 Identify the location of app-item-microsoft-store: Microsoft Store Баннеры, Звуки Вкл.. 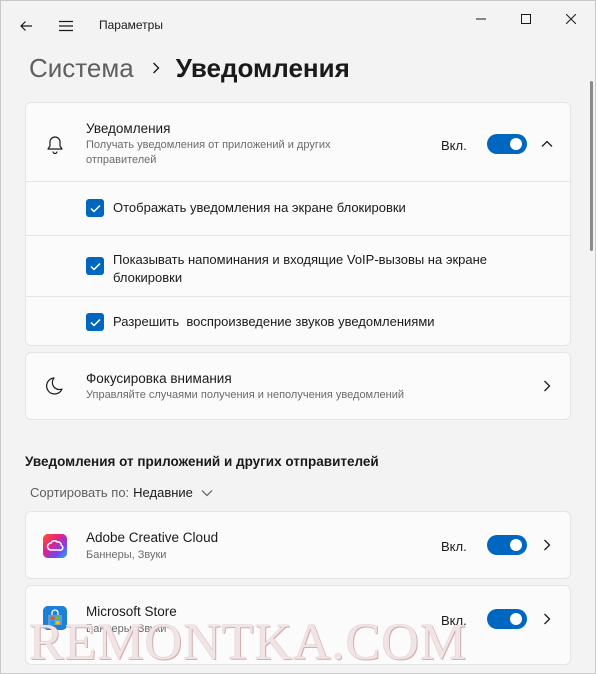
(298, 625).